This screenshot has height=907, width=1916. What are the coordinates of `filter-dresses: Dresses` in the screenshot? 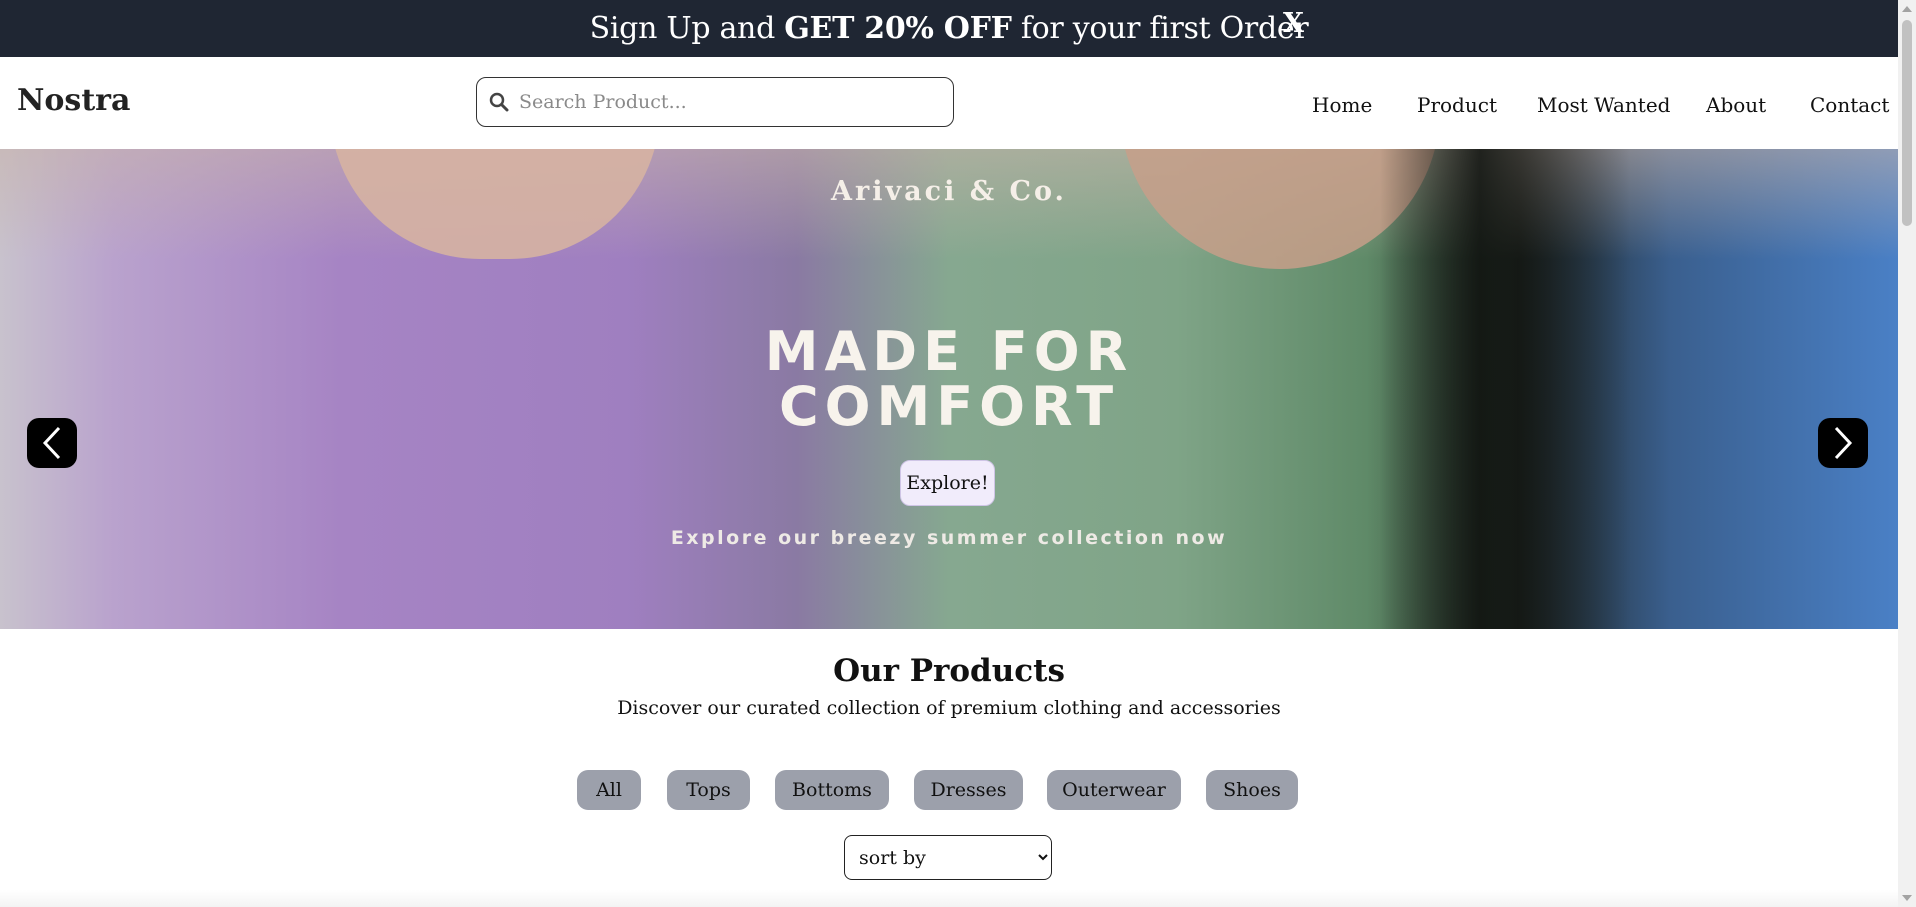 It's located at (968, 790).